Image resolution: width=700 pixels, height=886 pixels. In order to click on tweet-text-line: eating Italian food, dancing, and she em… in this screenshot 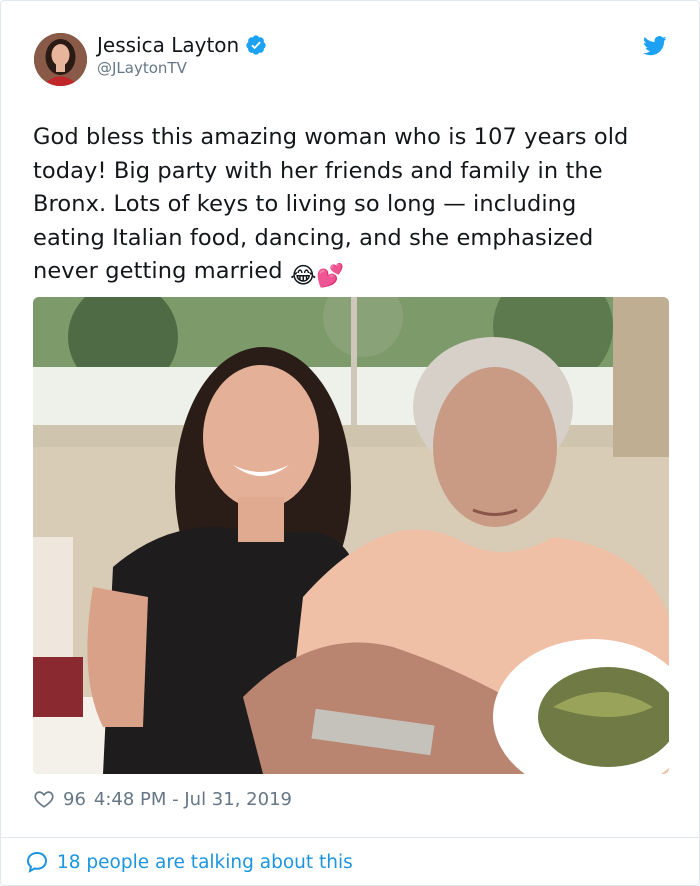, I will do `click(313, 237)`.